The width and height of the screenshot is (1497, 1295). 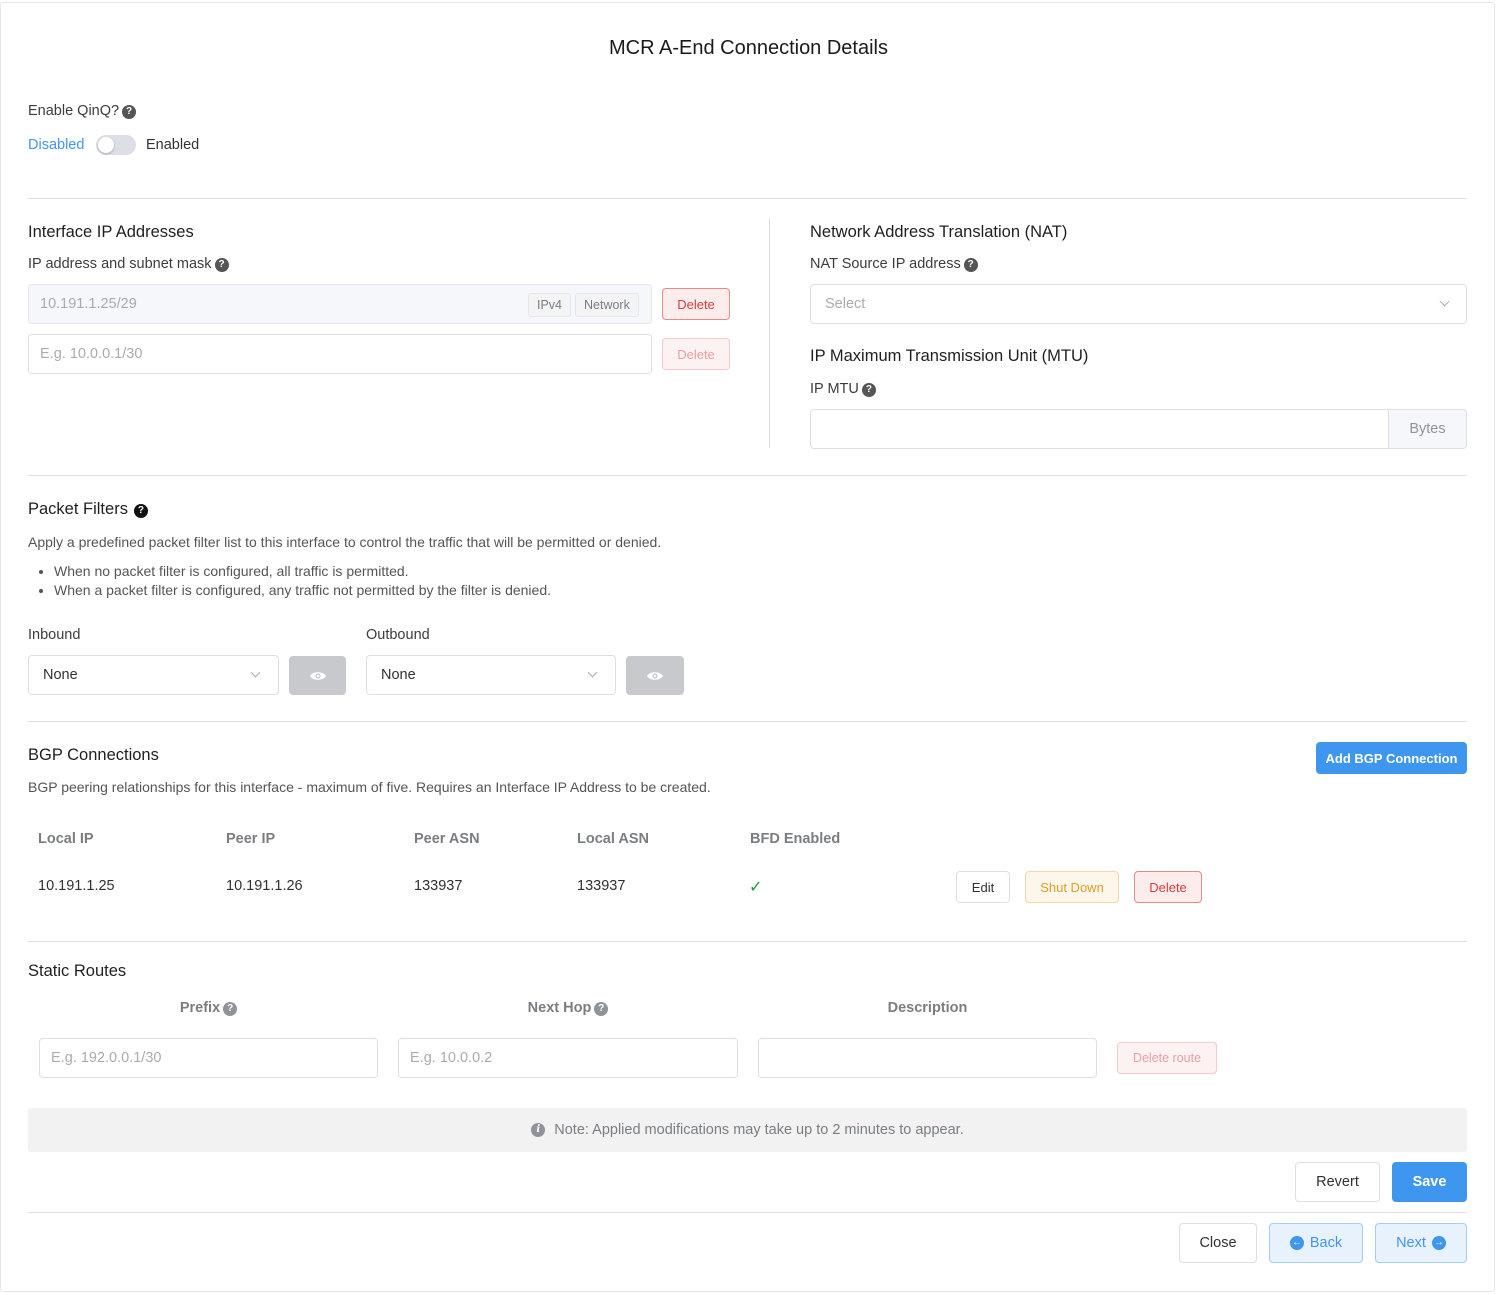 What do you see at coordinates (696, 304) in the screenshot?
I see `delete-ip-button: Delete` at bounding box center [696, 304].